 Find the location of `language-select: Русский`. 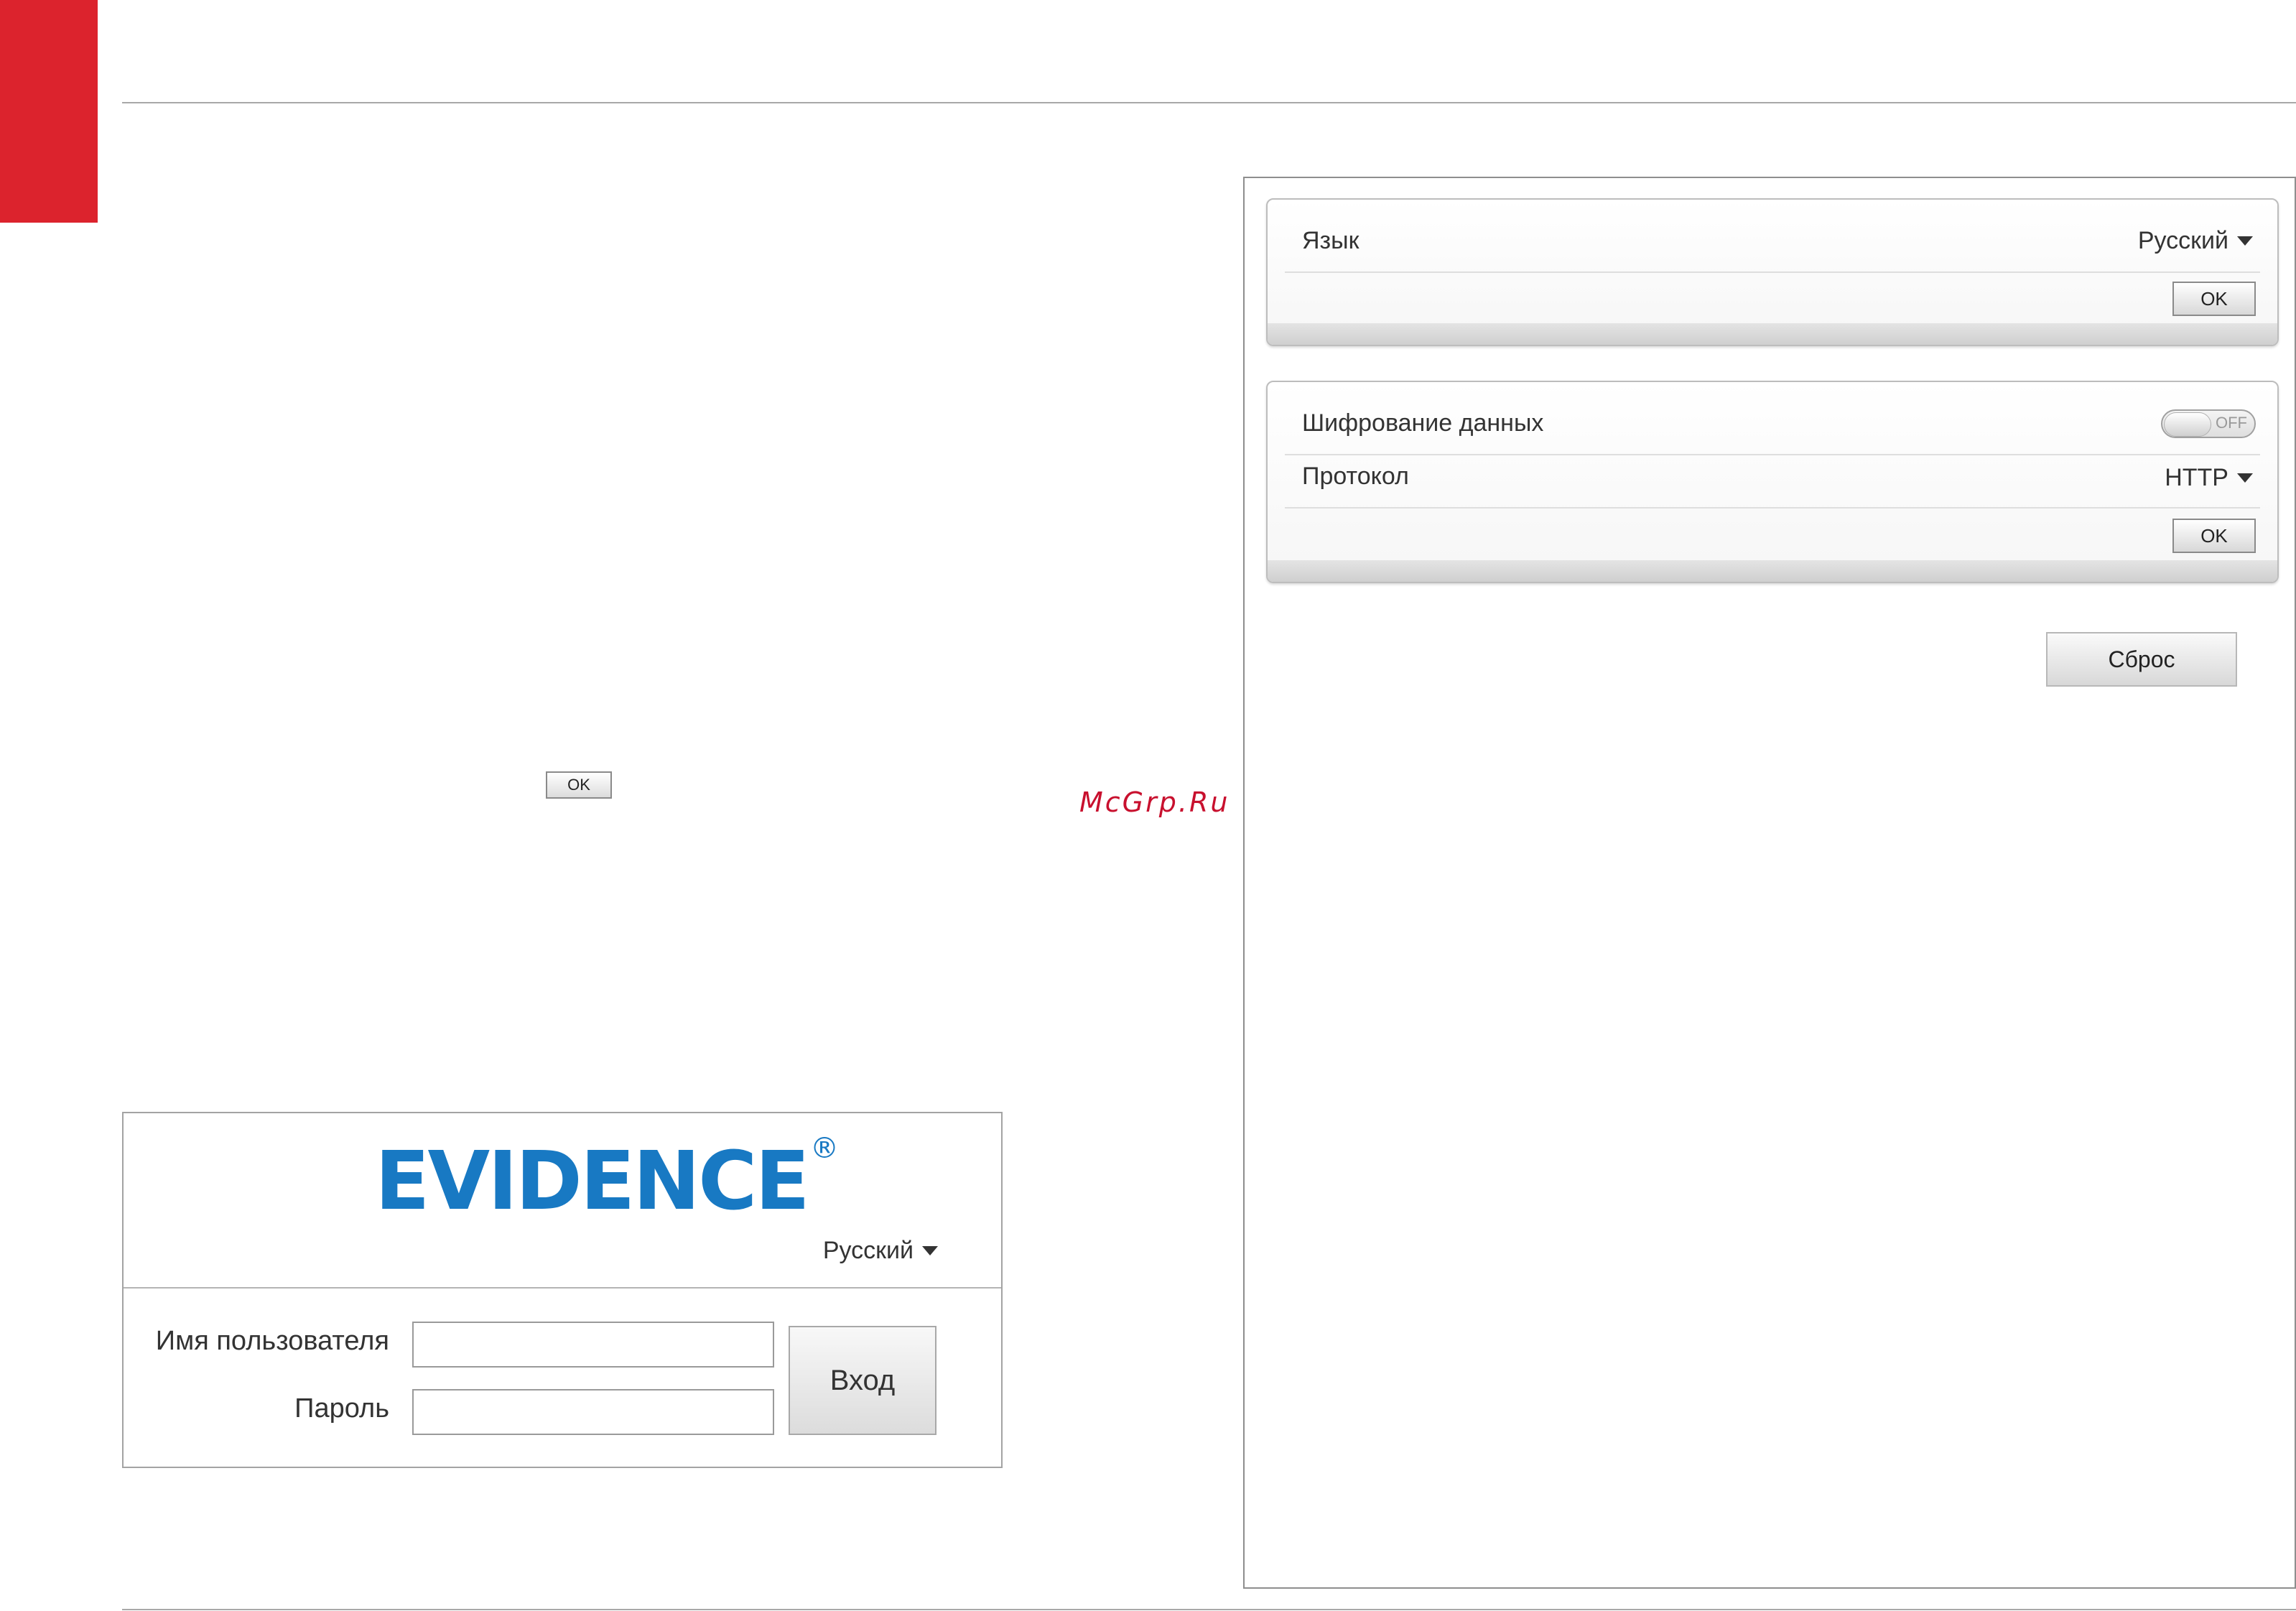

language-select: Русский is located at coordinates (2195, 241).